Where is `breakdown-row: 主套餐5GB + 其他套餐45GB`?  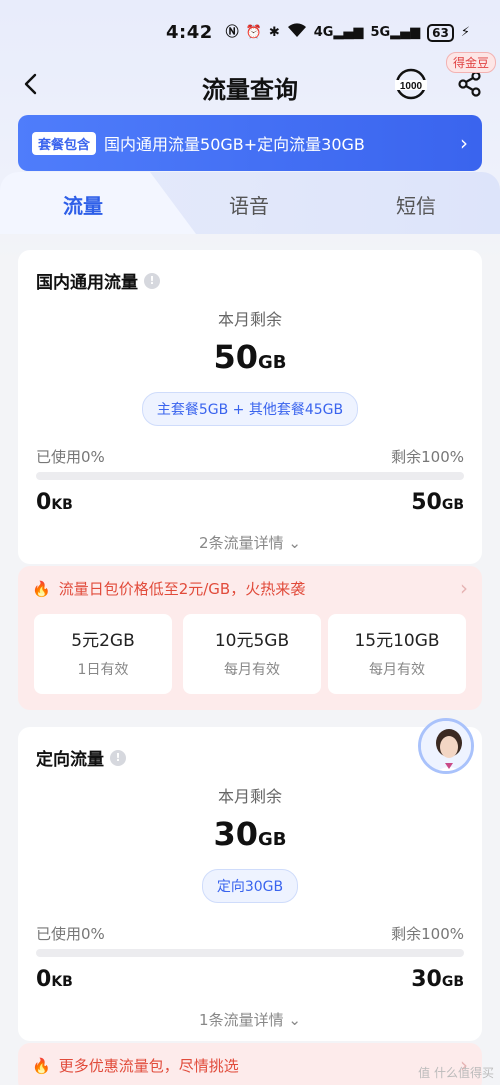 breakdown-row: 主套餐5GB + 其他套餐45GB is located at coordinates (250, 409).